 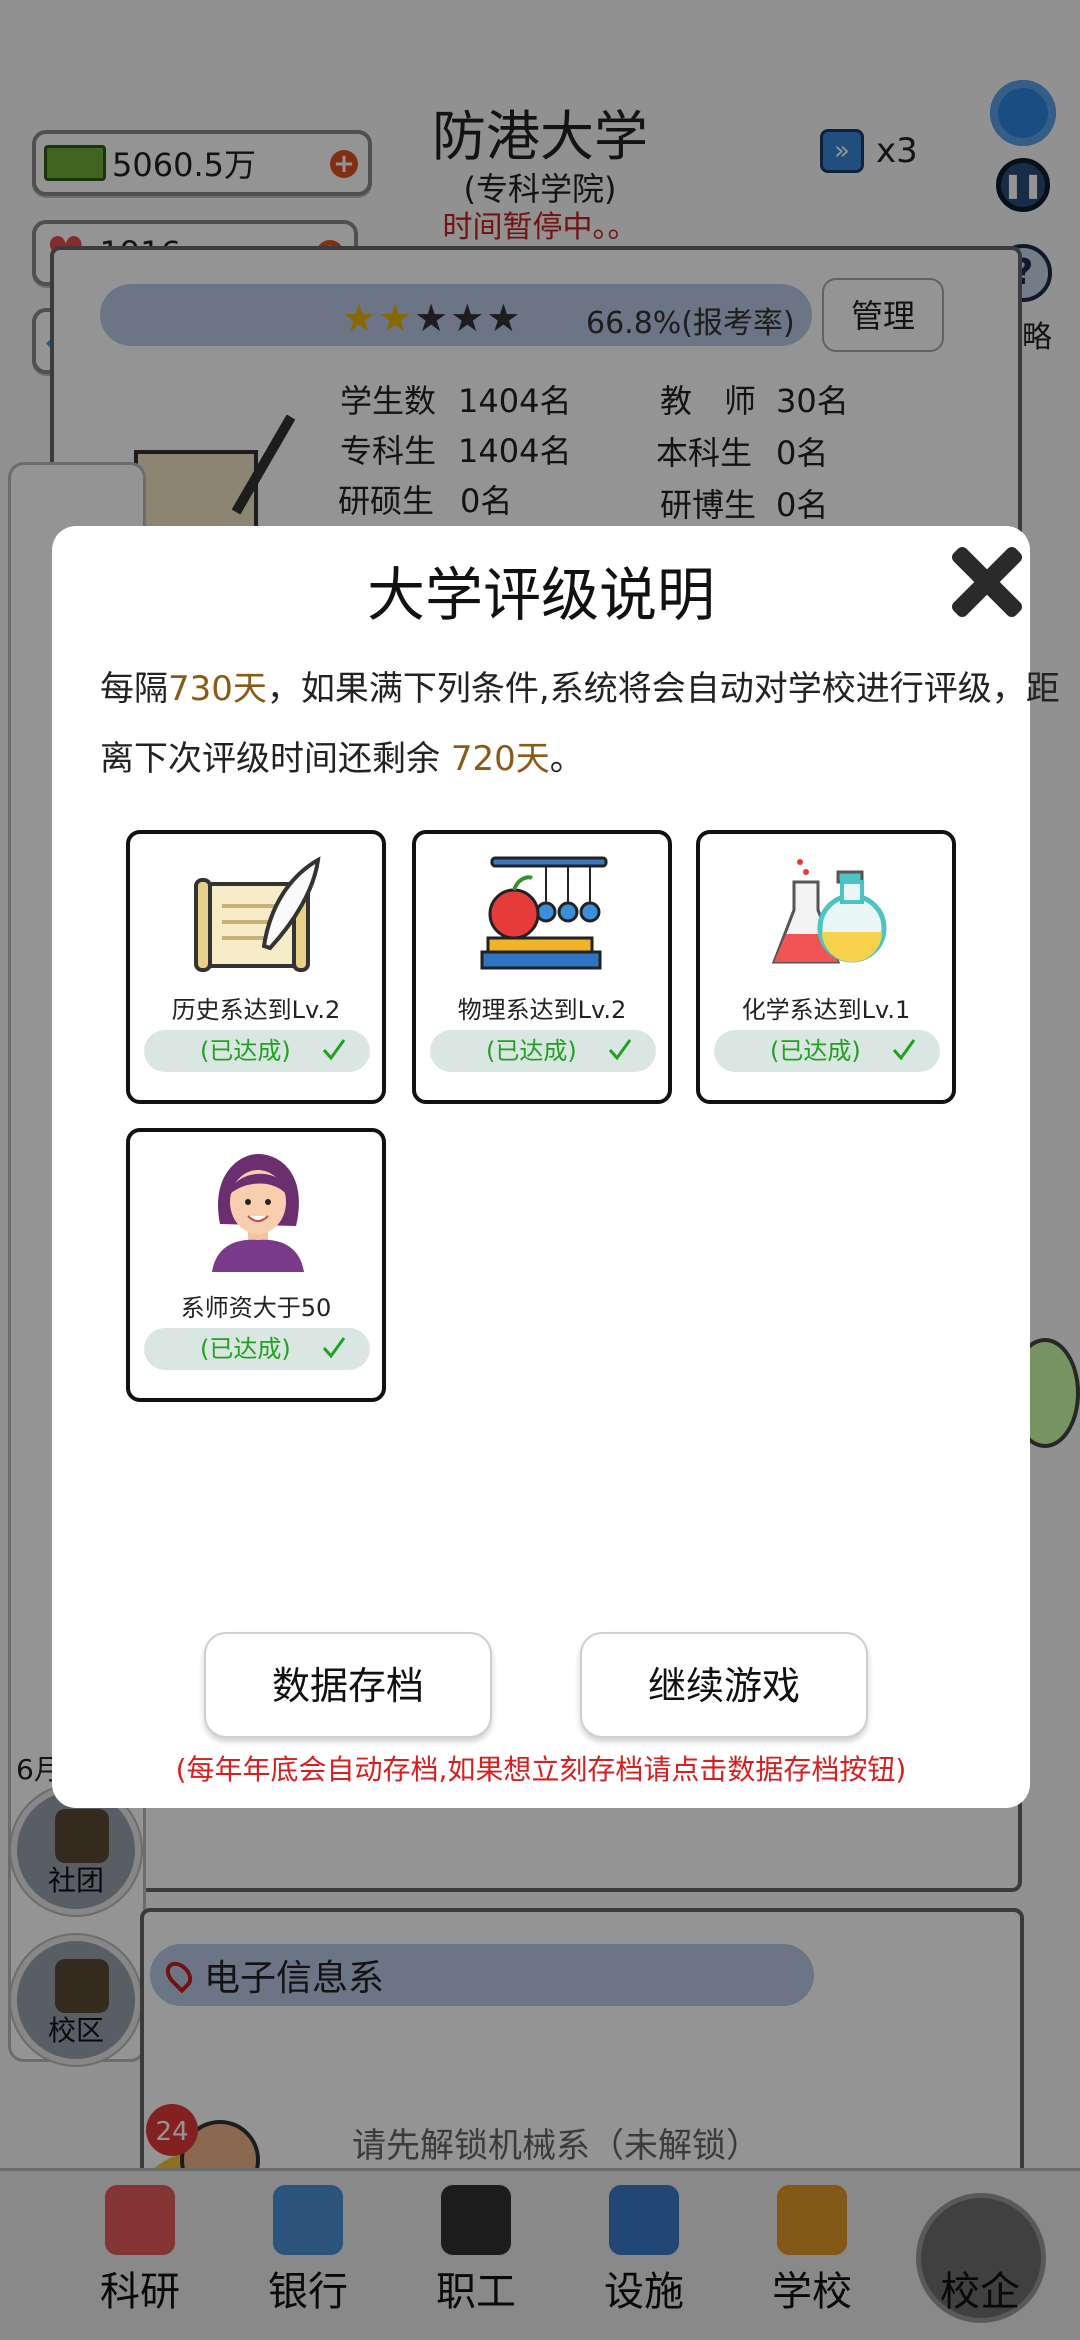 I want to click on dialog-title: 大学评级说明, so click(x=540, y=595).